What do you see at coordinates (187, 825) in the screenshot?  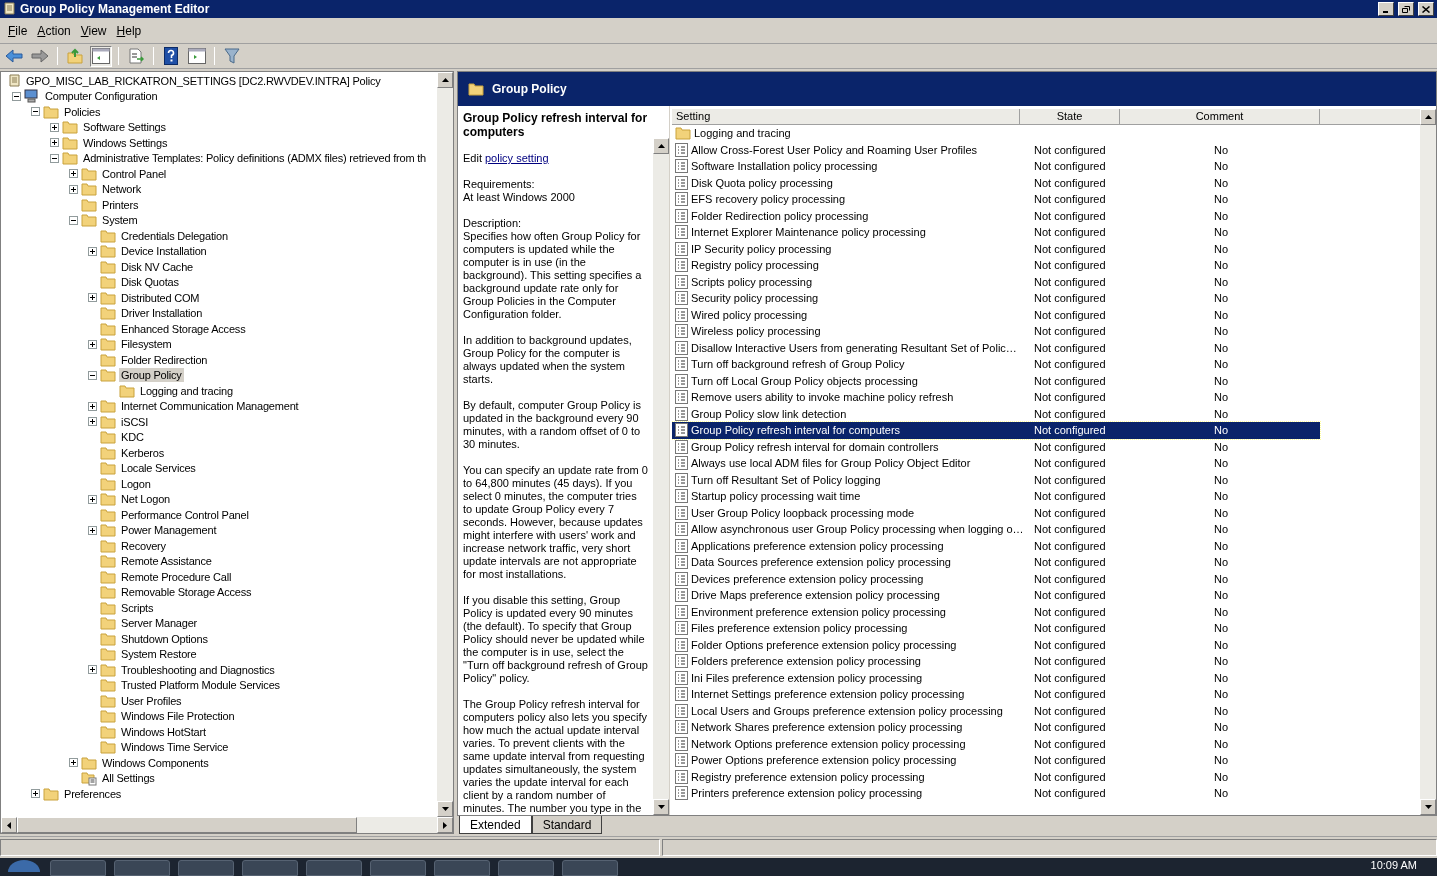 I see `scrollbar-thumb` at bounding box center [187, 825].